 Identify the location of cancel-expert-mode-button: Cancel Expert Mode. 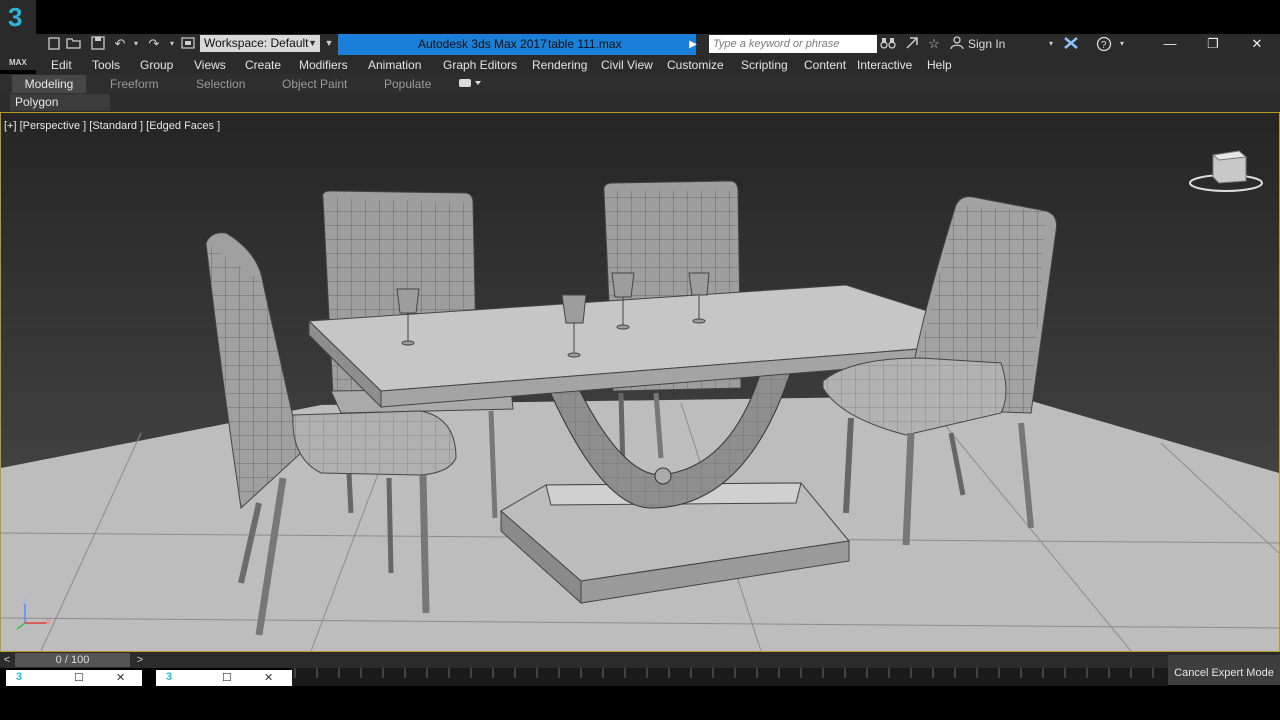
(1224, 670).